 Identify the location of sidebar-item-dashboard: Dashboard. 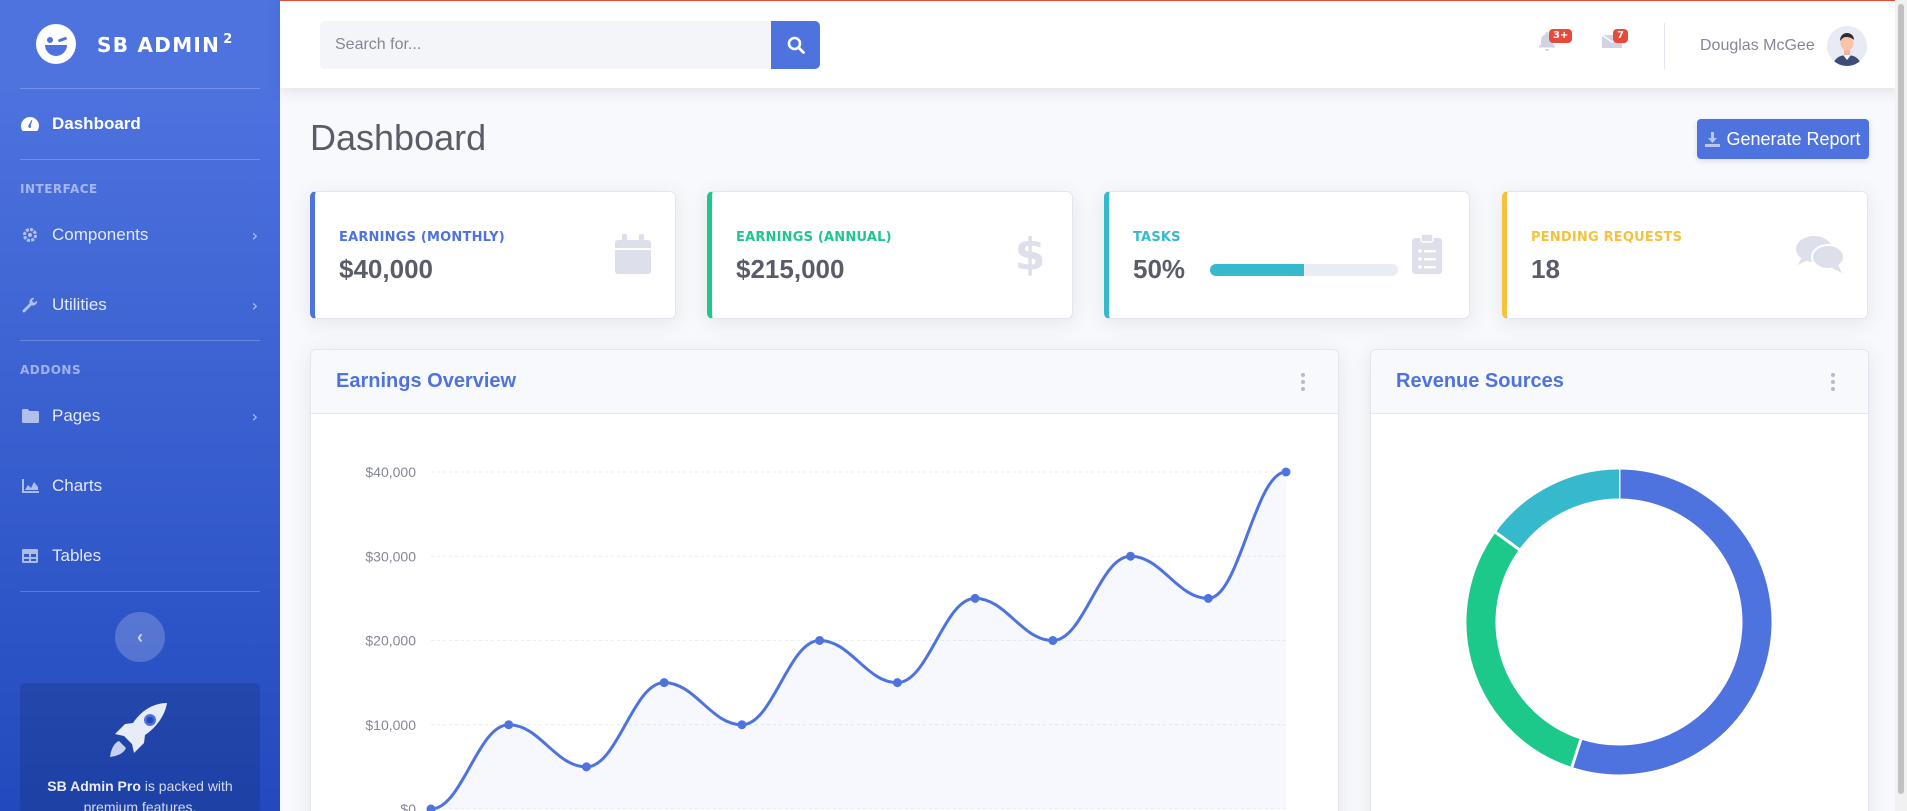
(140, 124).